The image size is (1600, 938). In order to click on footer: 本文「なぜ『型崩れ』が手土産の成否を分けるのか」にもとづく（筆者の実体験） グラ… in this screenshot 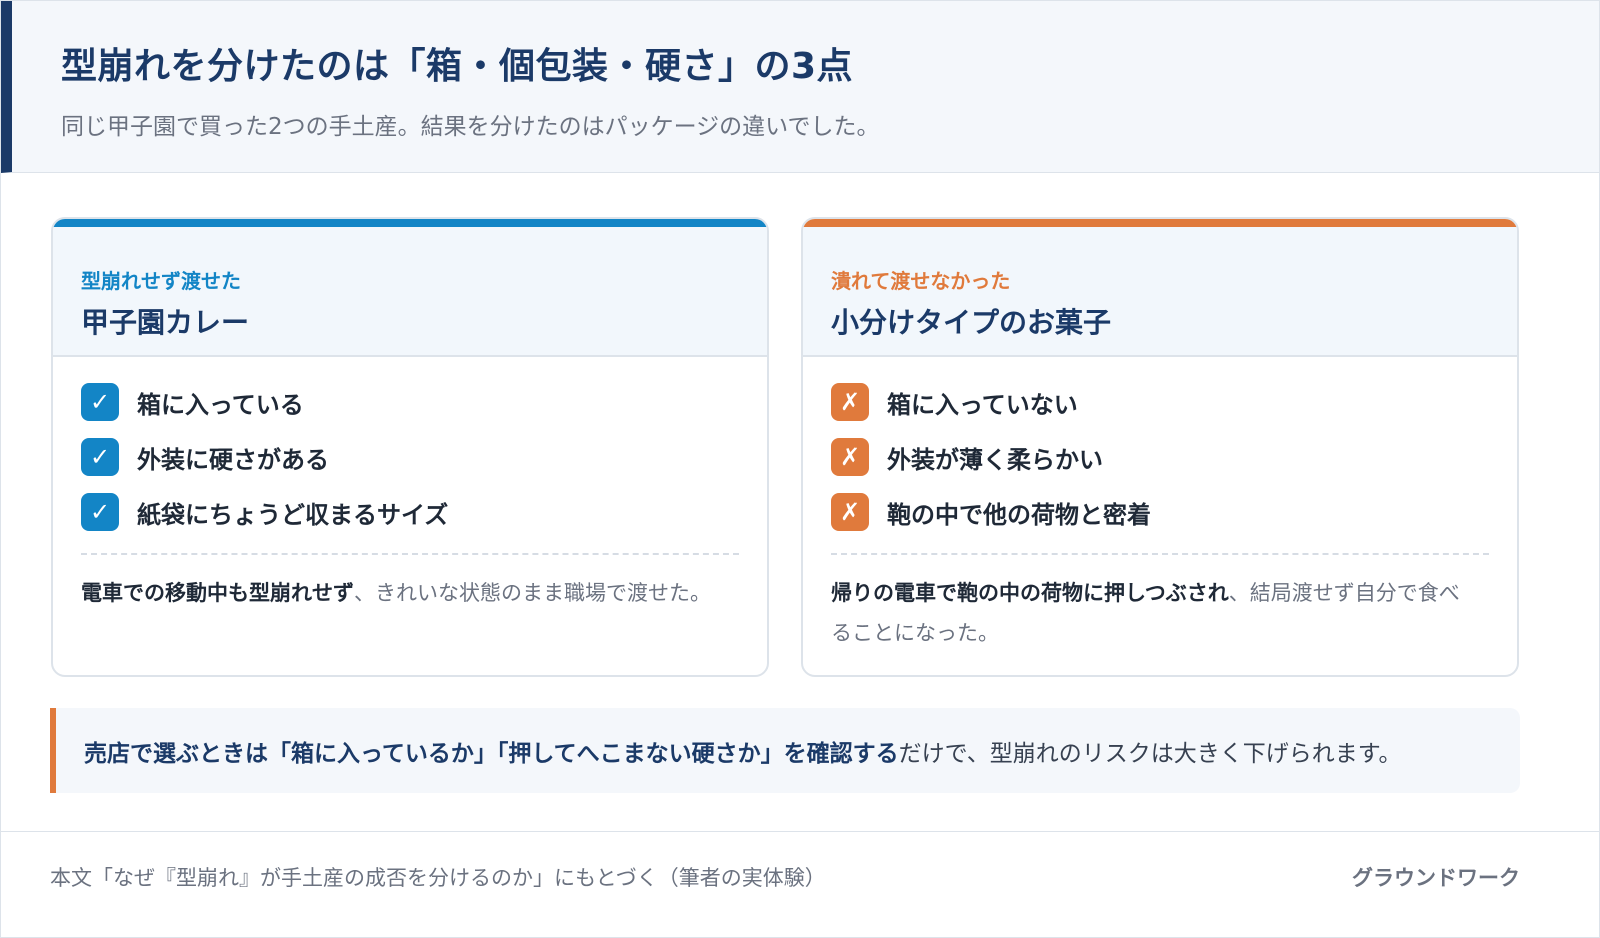, I will do `click(800, 884)`.